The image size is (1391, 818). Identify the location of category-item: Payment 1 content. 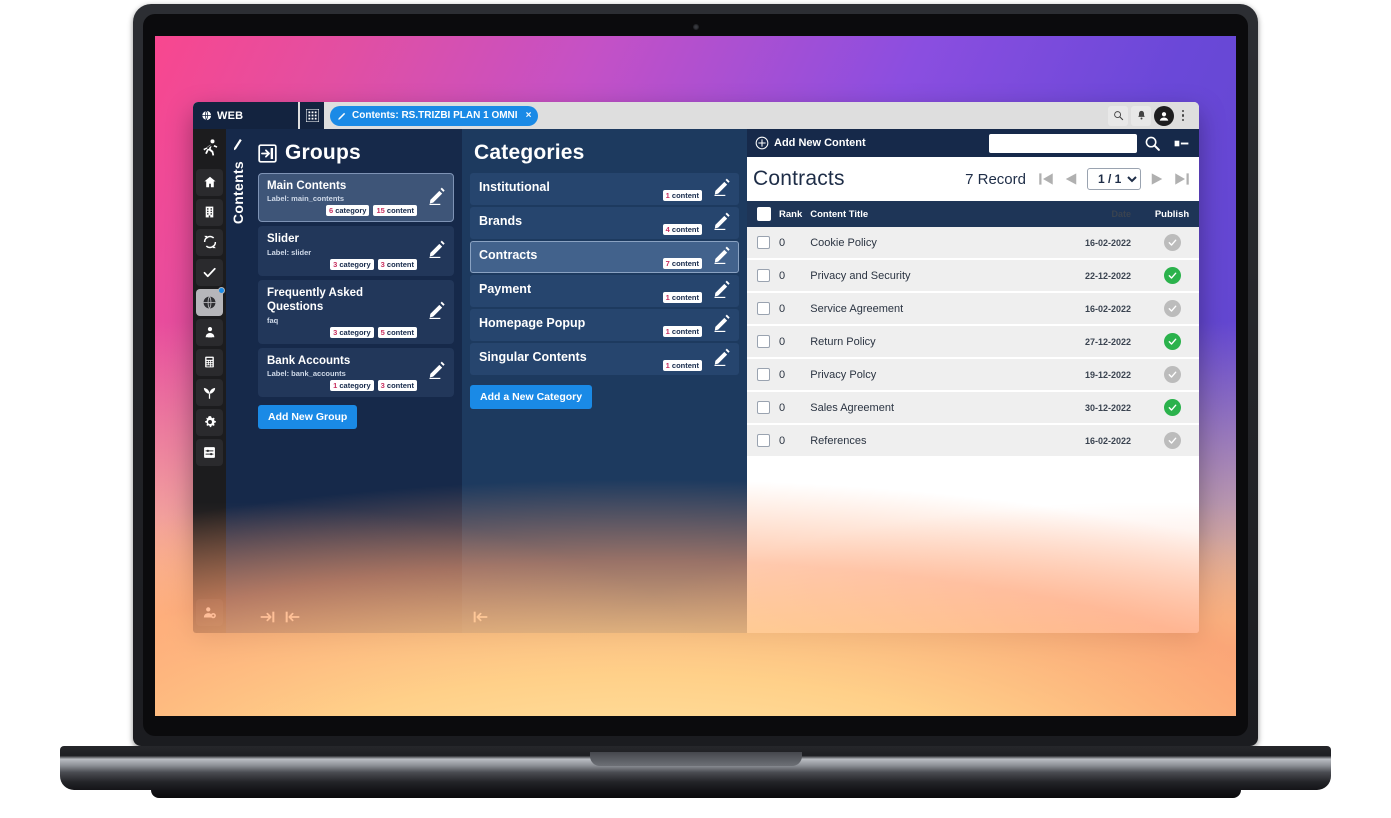
(604, 291).